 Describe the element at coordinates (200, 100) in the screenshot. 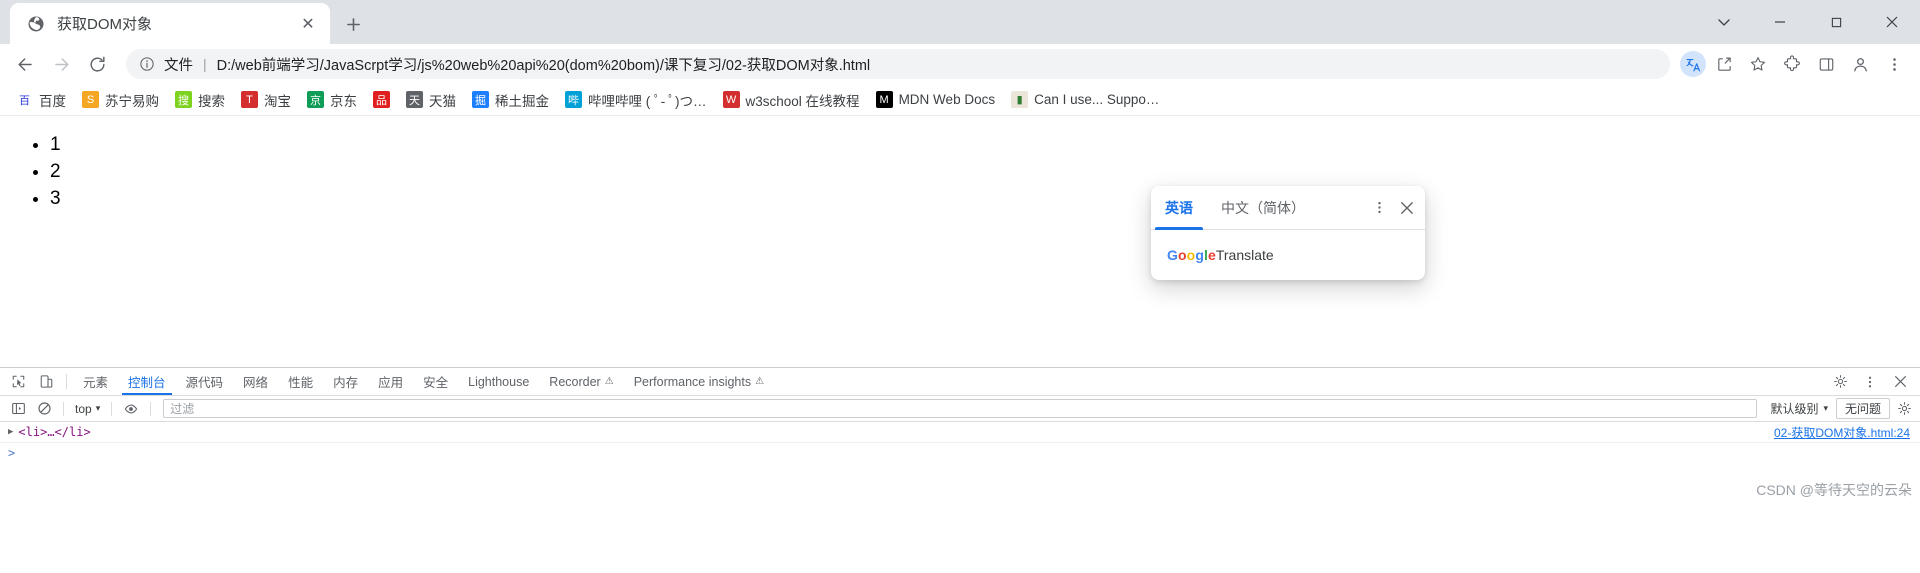

I see `bookmark-item: 搜搜索` at that location.